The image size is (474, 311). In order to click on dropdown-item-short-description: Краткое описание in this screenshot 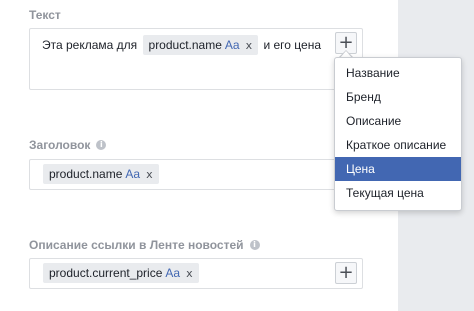, I will do `click(398, 145)`.